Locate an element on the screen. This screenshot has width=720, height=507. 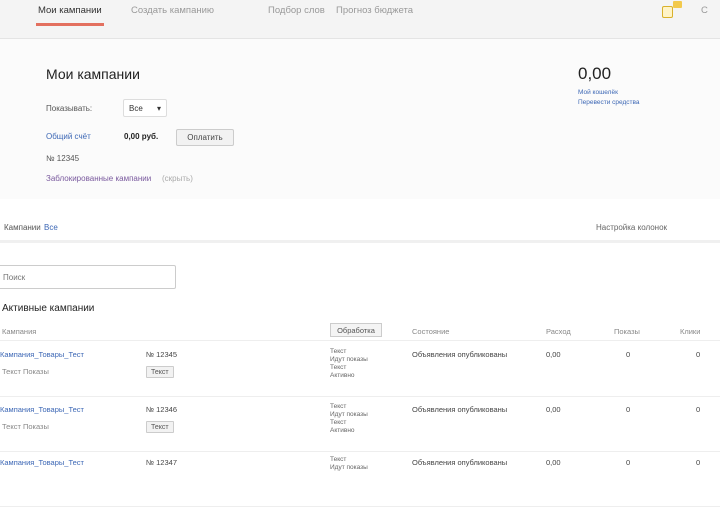
account-number: № 12345 is located at coordinates (63, 158).